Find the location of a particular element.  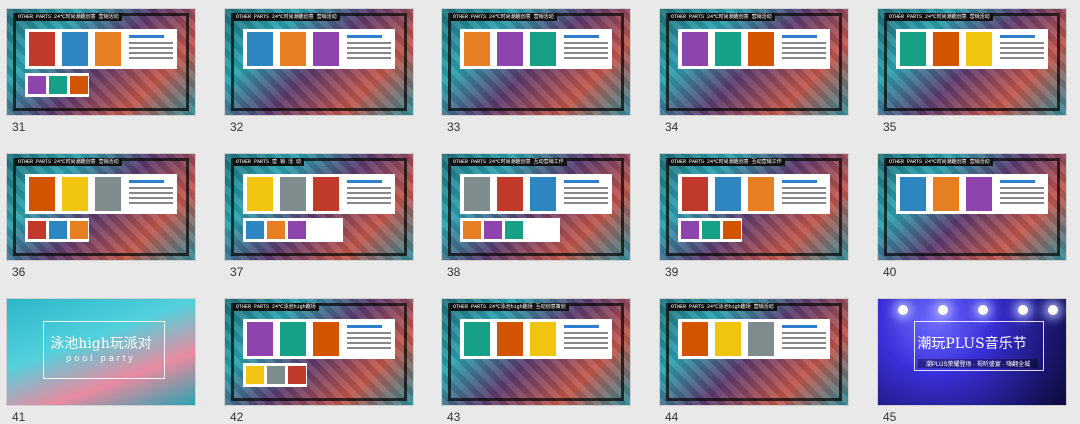

slide-thumbnail-37: OTHER PARTS 营 销 活 动 37 is located at coordinates (319, 216).